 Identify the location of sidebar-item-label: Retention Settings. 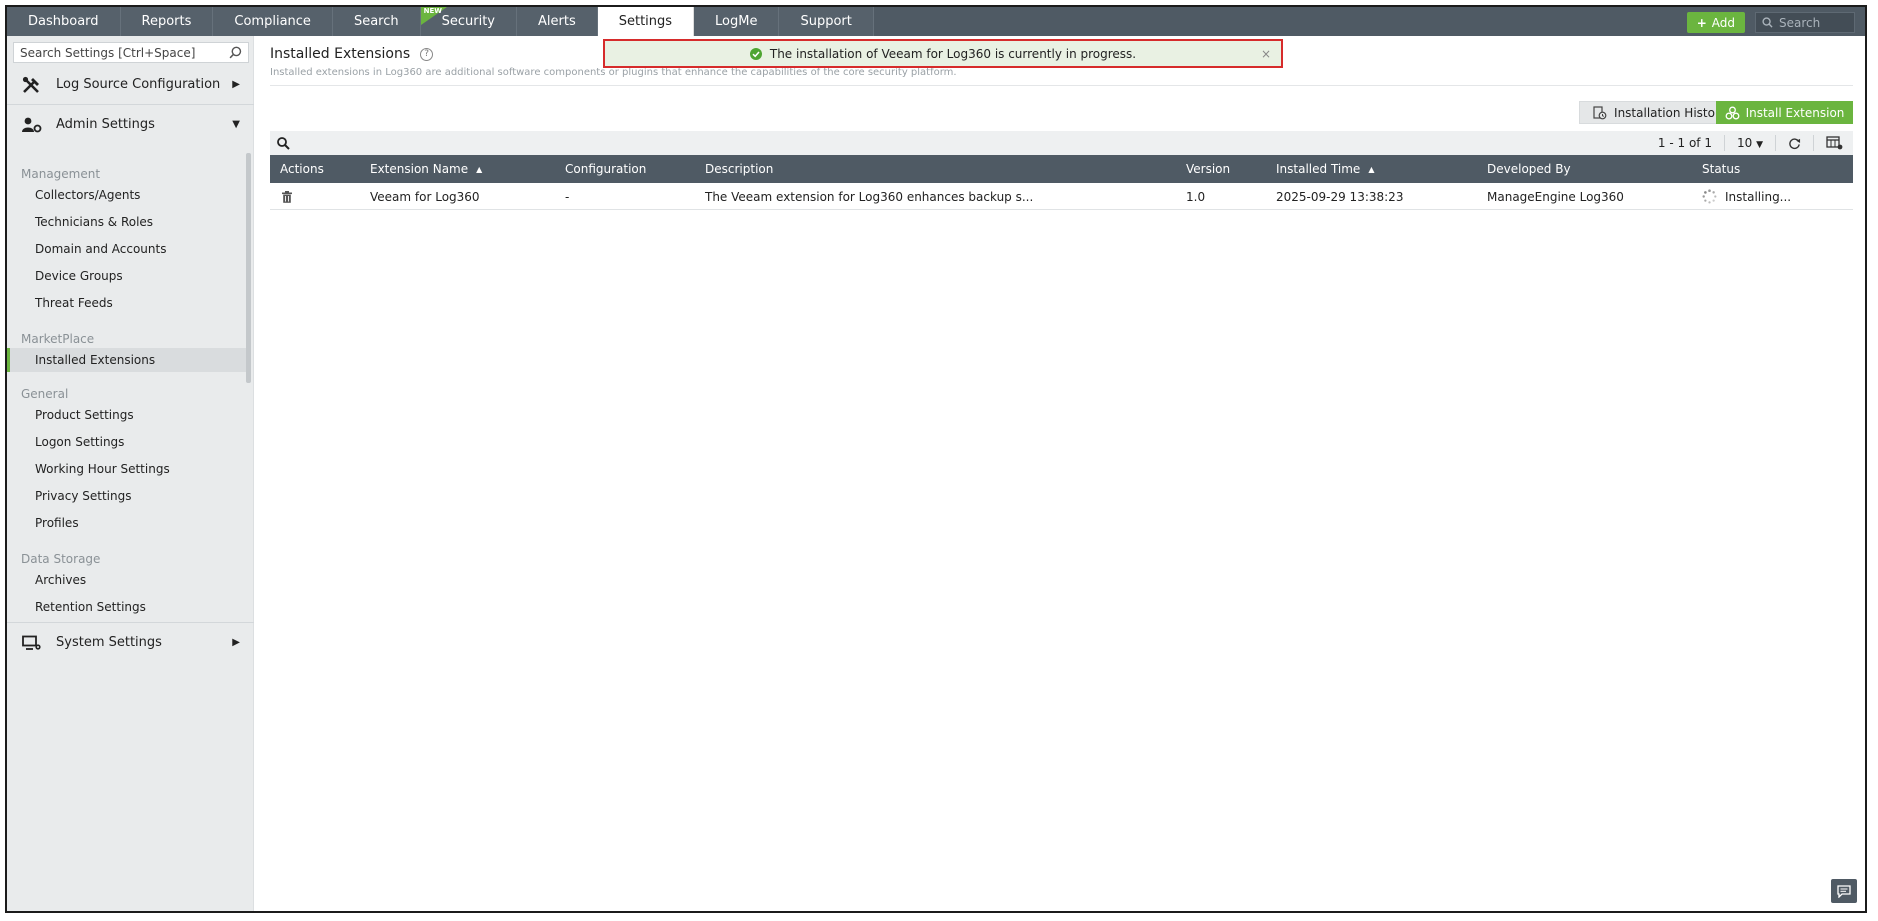
(90, 607).